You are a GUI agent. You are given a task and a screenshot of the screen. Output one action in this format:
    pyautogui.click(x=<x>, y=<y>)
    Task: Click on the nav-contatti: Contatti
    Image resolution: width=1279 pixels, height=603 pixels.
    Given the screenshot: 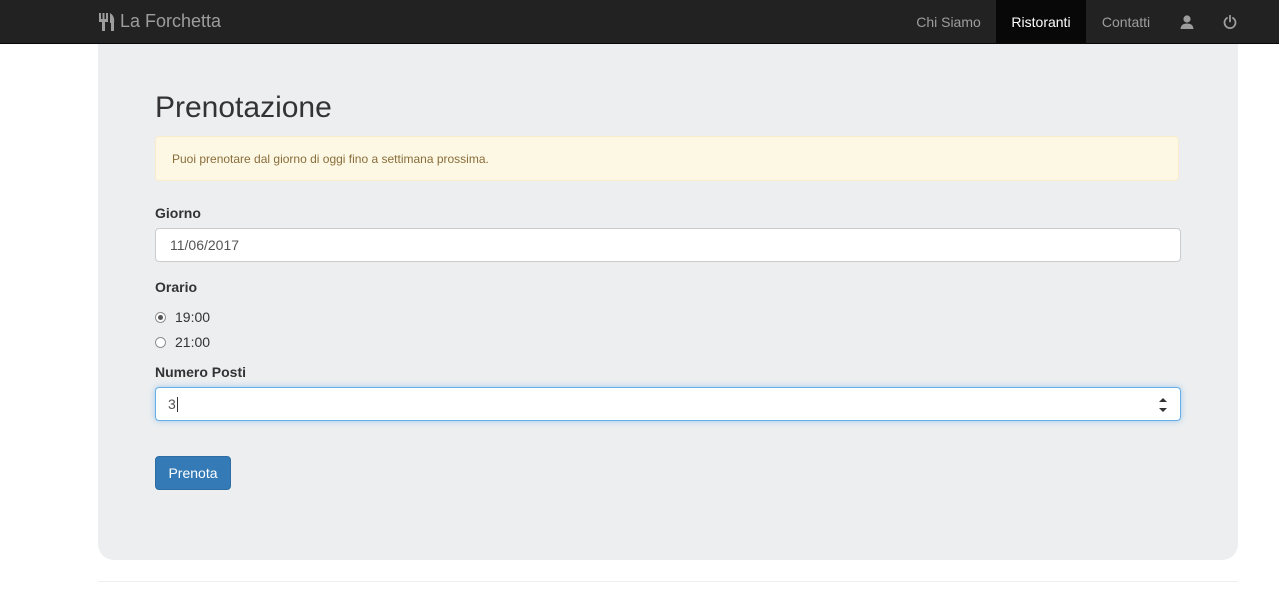 What is the action you would take?
    pyautogui.click(x=1126, y=21)
    